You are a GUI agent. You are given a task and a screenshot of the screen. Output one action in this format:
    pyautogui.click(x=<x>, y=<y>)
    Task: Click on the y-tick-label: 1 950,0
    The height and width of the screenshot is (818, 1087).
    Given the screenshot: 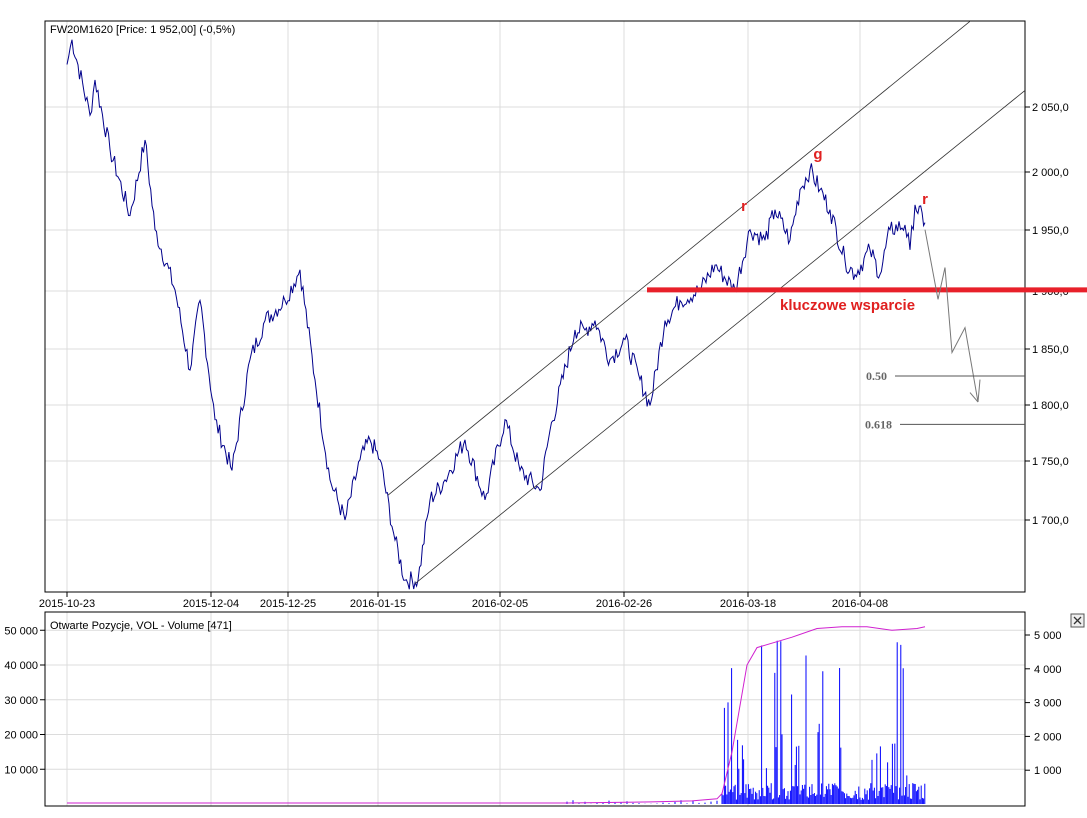 What is the action you would take?
    pyautogui.click(x=1050, y=231)
    